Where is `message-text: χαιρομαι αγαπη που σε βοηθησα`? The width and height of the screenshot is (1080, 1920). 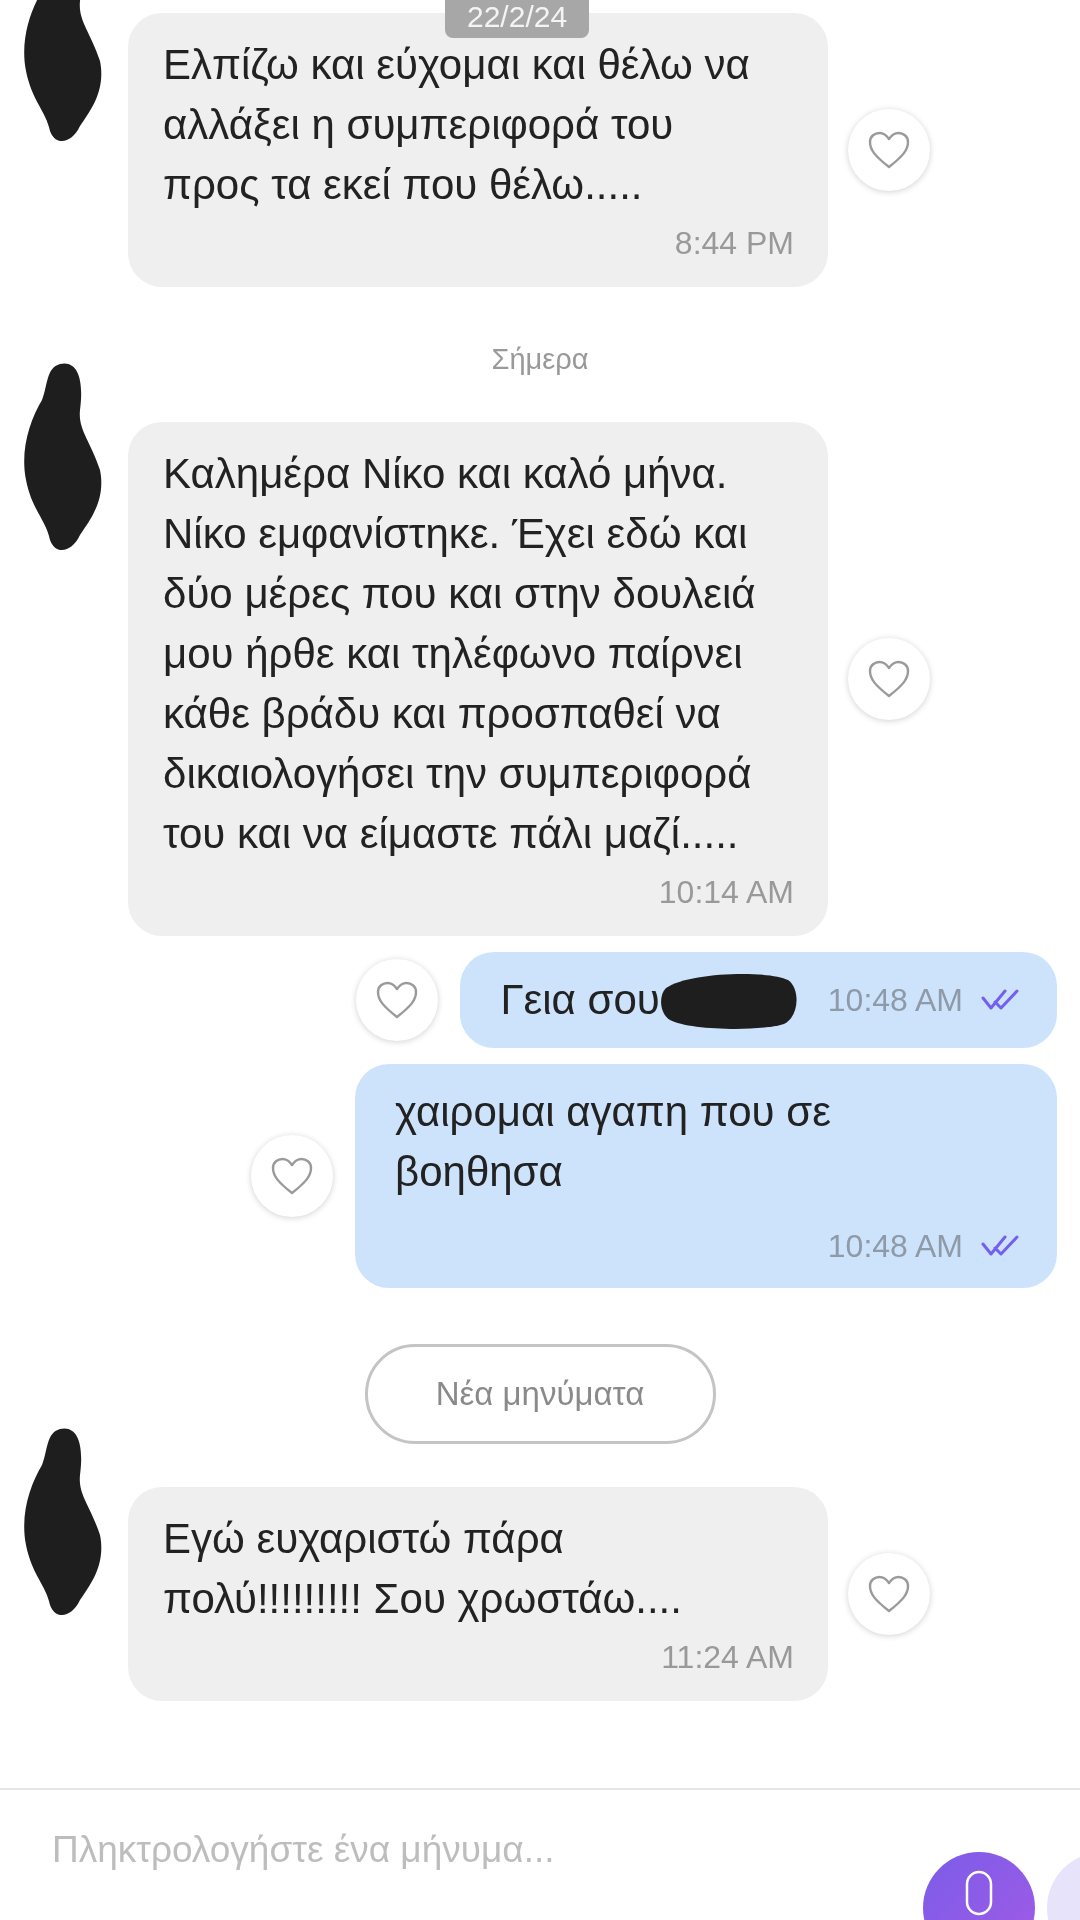
message-text: χαιρομαι αγαπη που σε βοηθησα is located at coordinates (613, 1142).